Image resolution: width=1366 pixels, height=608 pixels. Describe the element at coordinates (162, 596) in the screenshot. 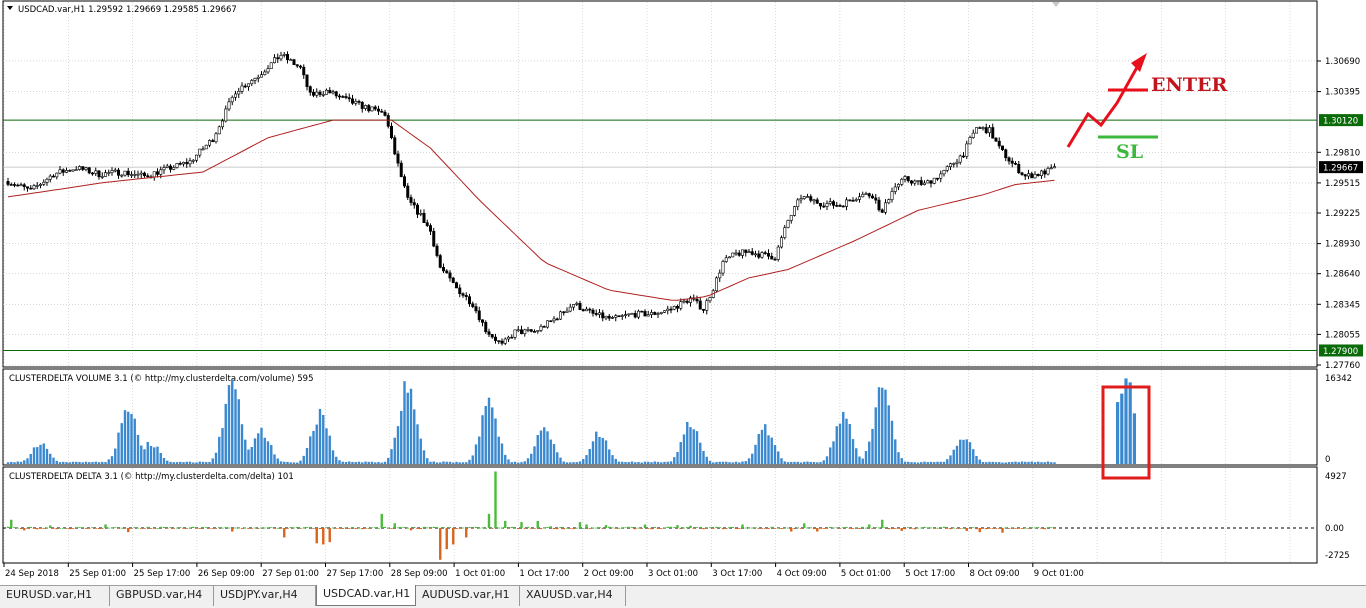

I see `tab-gbpusd: GBPUSD.var,H4` at that location.